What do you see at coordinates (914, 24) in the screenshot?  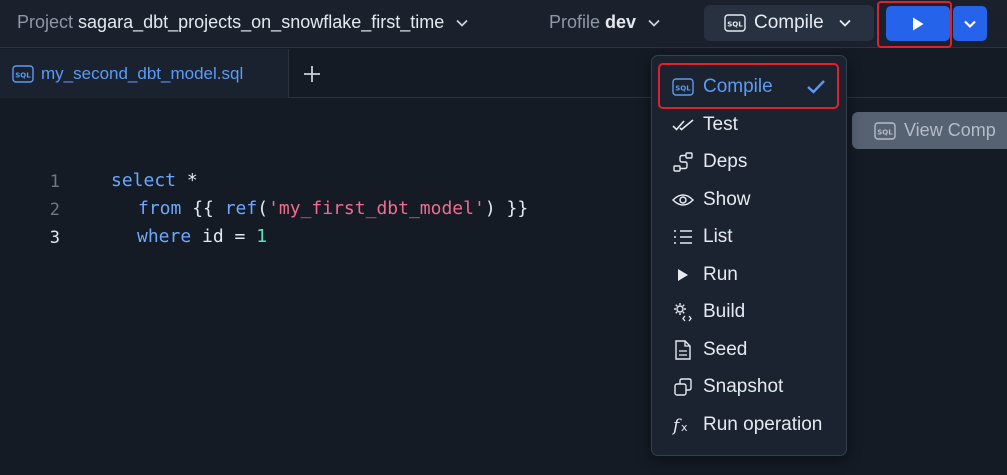 I see `run-button-highlight` at bounding box center [914, 24].